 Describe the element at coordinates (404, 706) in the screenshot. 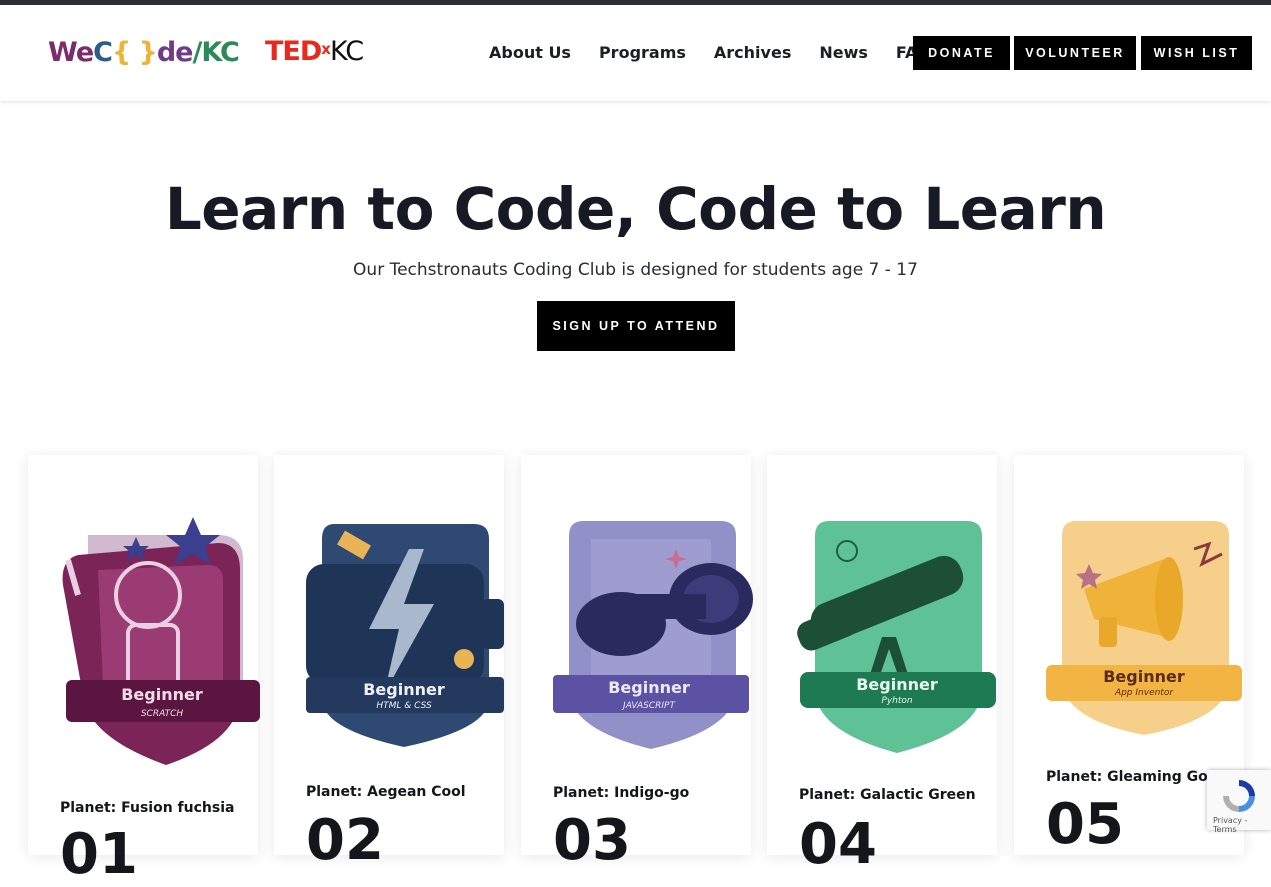

I see `html-css-badge-language: HTML & CSS` at that location.